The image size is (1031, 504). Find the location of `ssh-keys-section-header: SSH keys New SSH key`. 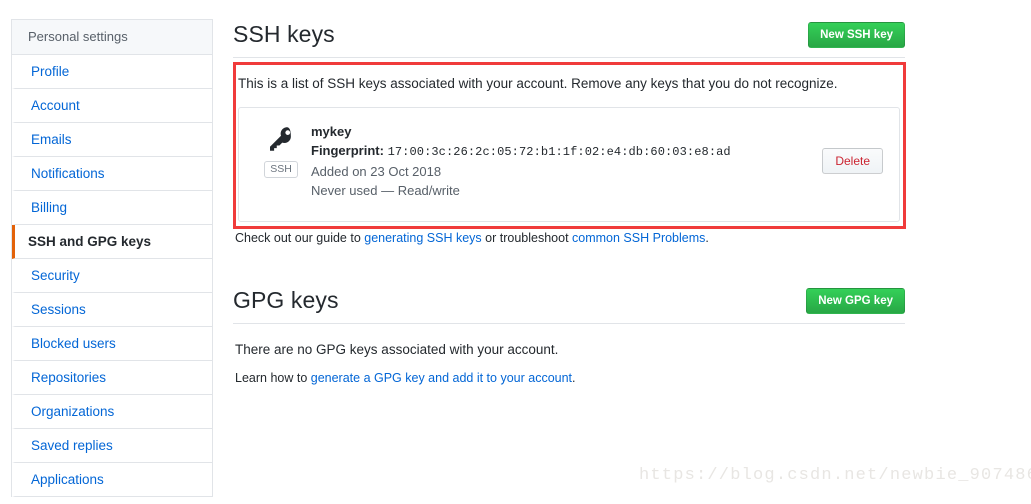

ssh-keys-section-header: SSH keys New SSH key is located at coordinates (569, 38).